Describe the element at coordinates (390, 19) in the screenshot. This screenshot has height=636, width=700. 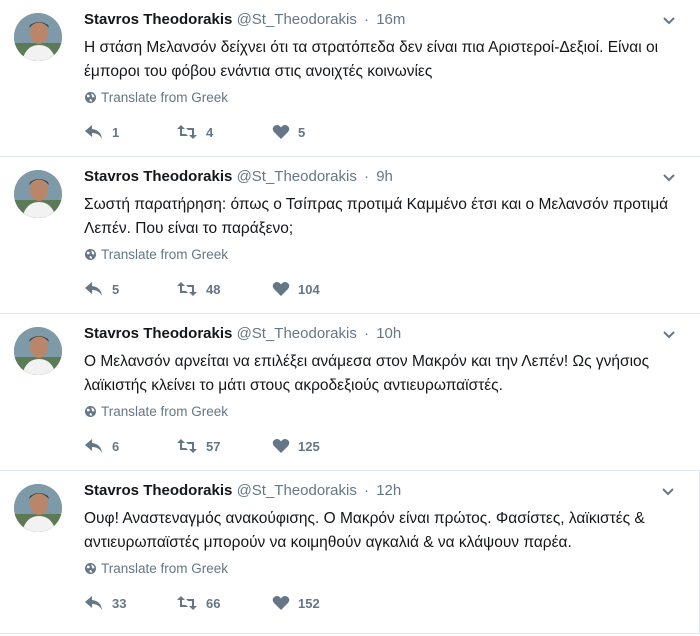
I see `tweet-time: 16m` at that location.